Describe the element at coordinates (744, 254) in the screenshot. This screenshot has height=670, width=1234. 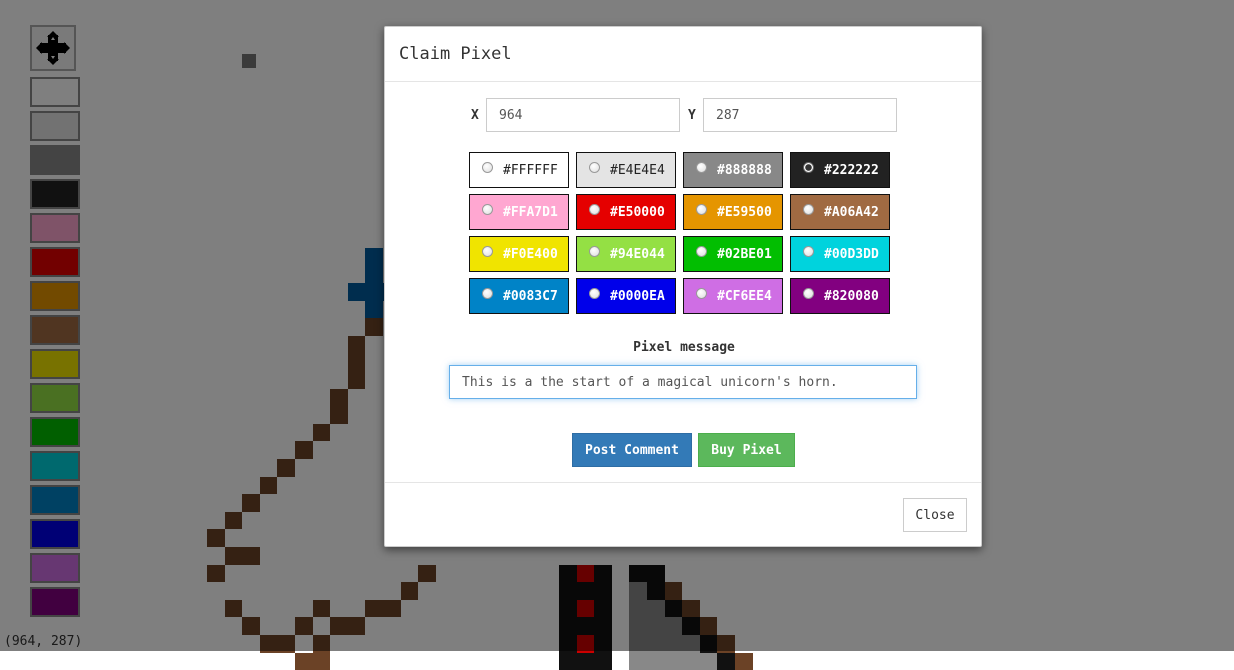
I see `color-option-label: #02BE01` at that location.